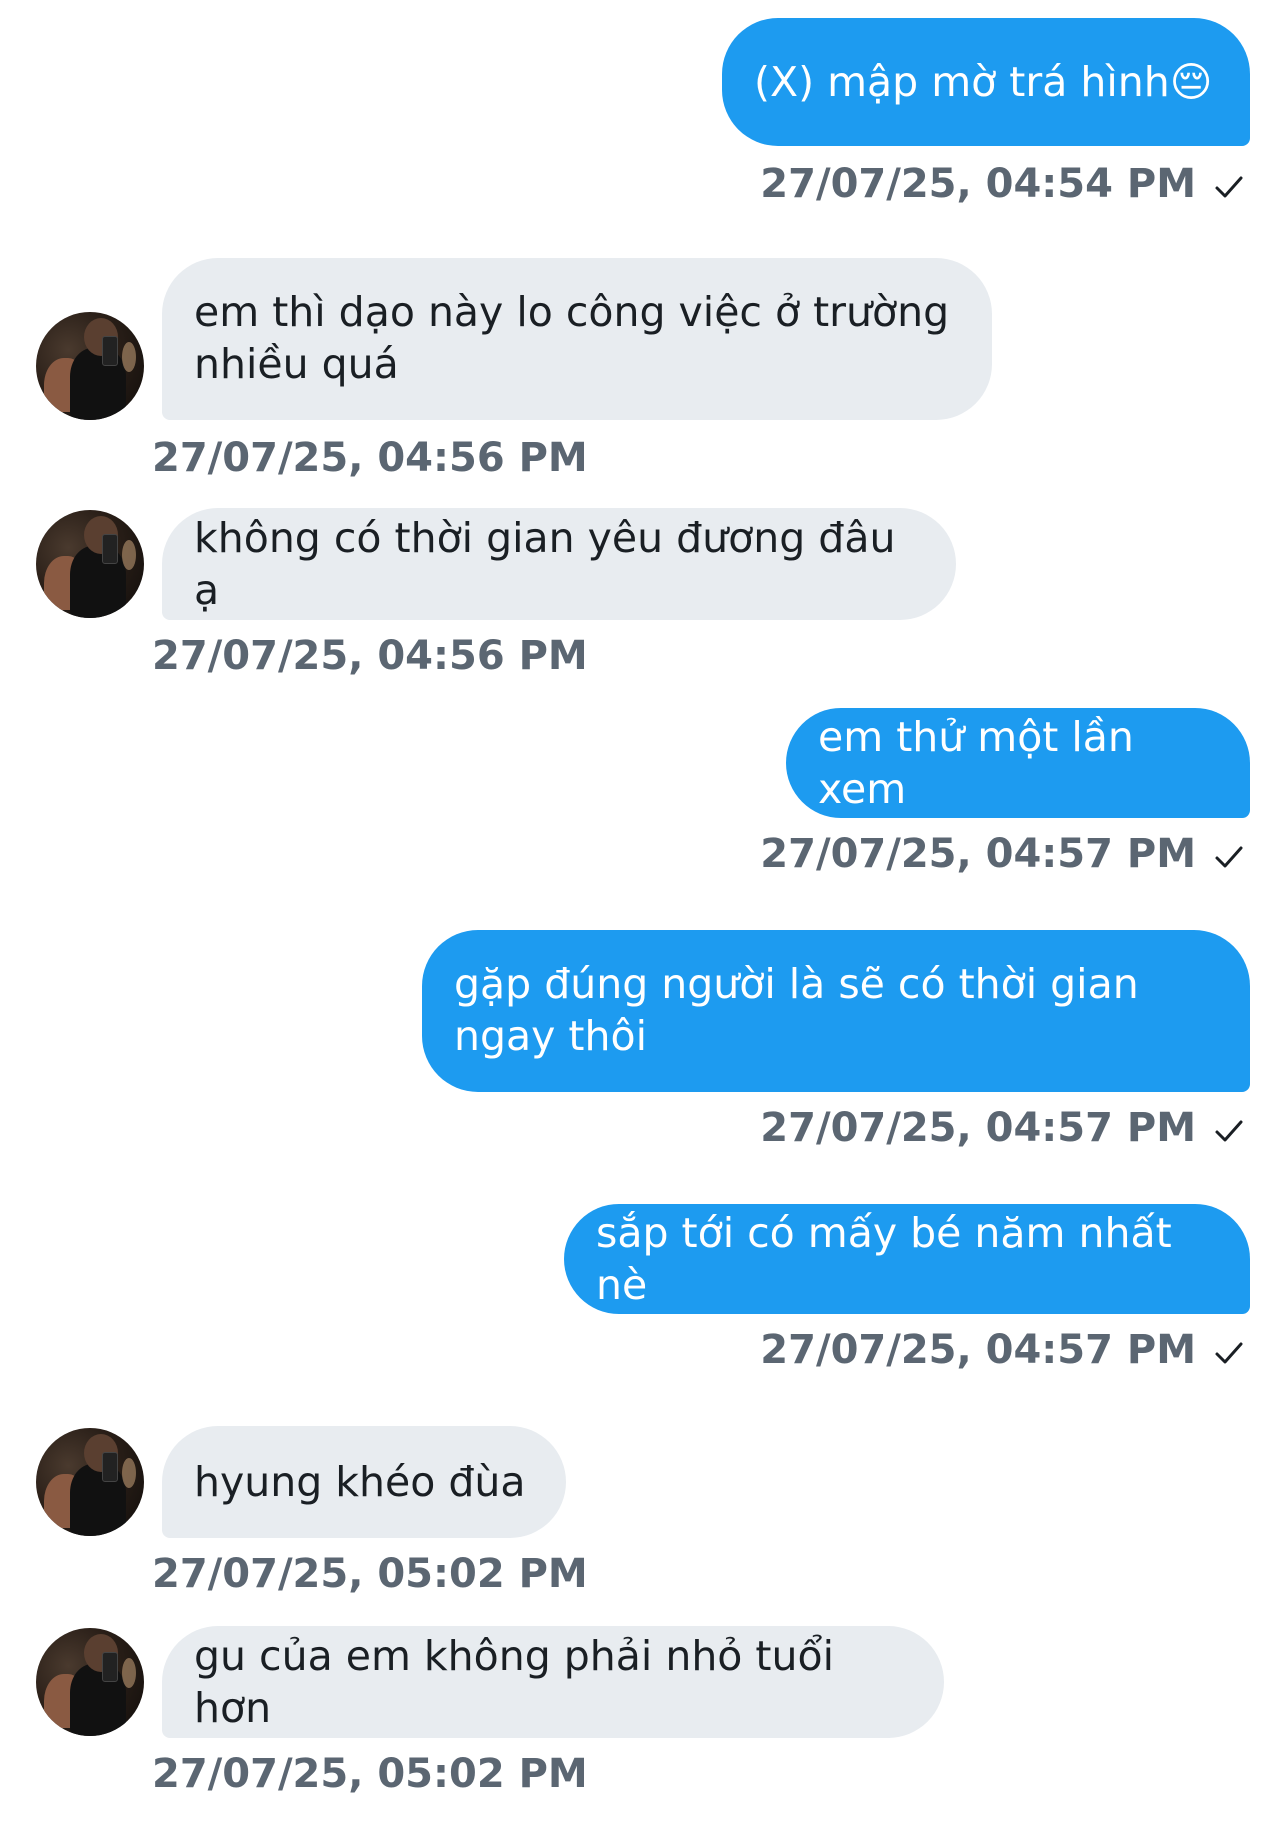  I want to click on outgoing-message-bubble: (X) mập mờ trá hình😔, so click(986, 82).